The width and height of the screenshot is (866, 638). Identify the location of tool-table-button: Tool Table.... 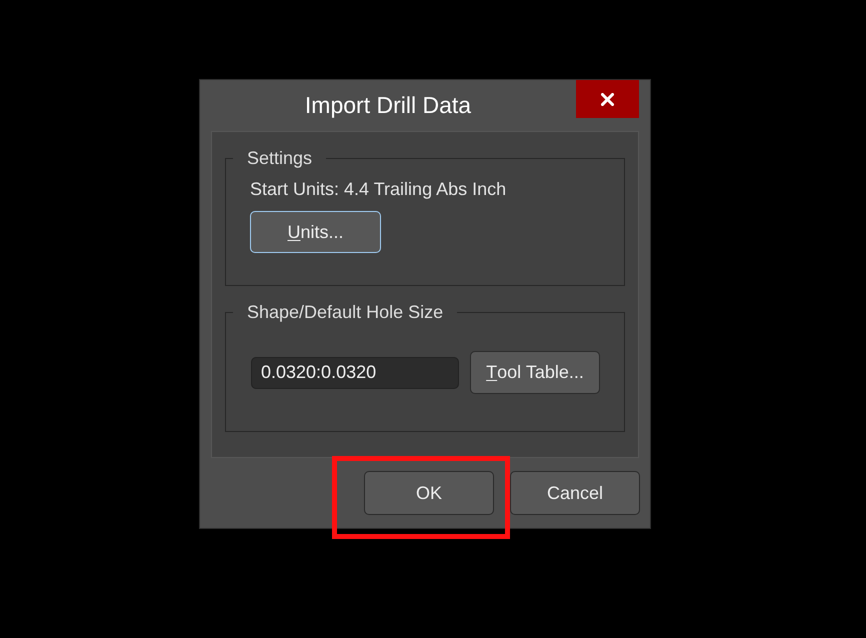
(535, 372).